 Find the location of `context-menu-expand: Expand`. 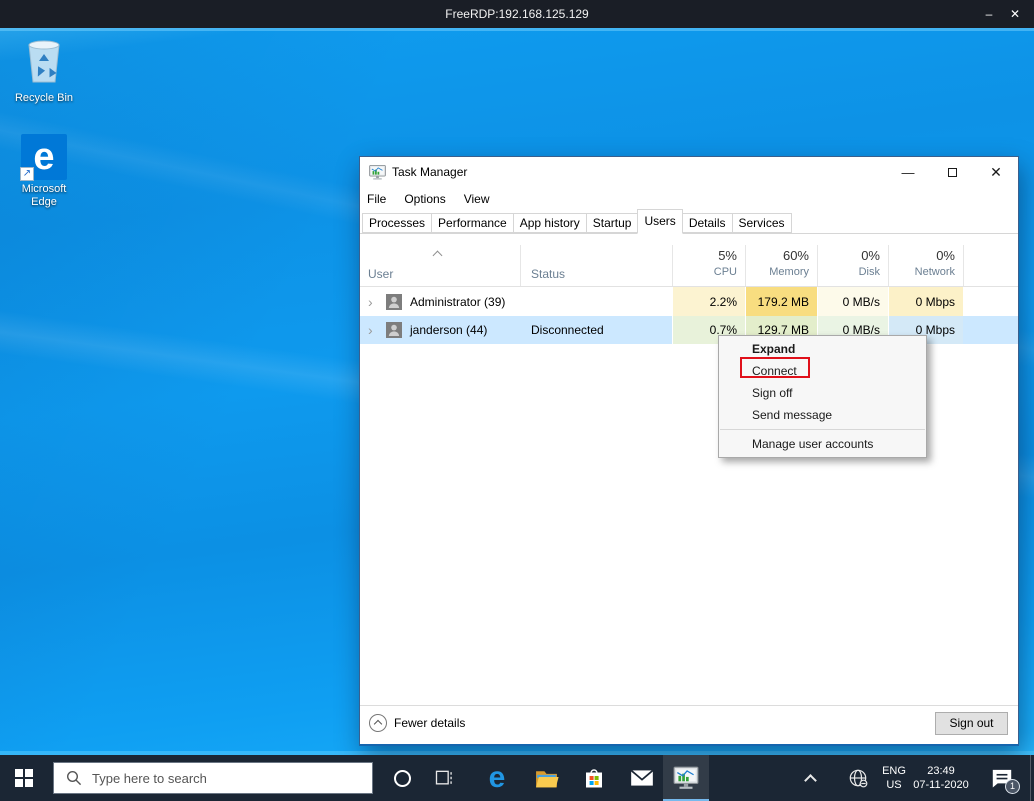

context-menu-expand: Expand is located at coordinates (822, 349).